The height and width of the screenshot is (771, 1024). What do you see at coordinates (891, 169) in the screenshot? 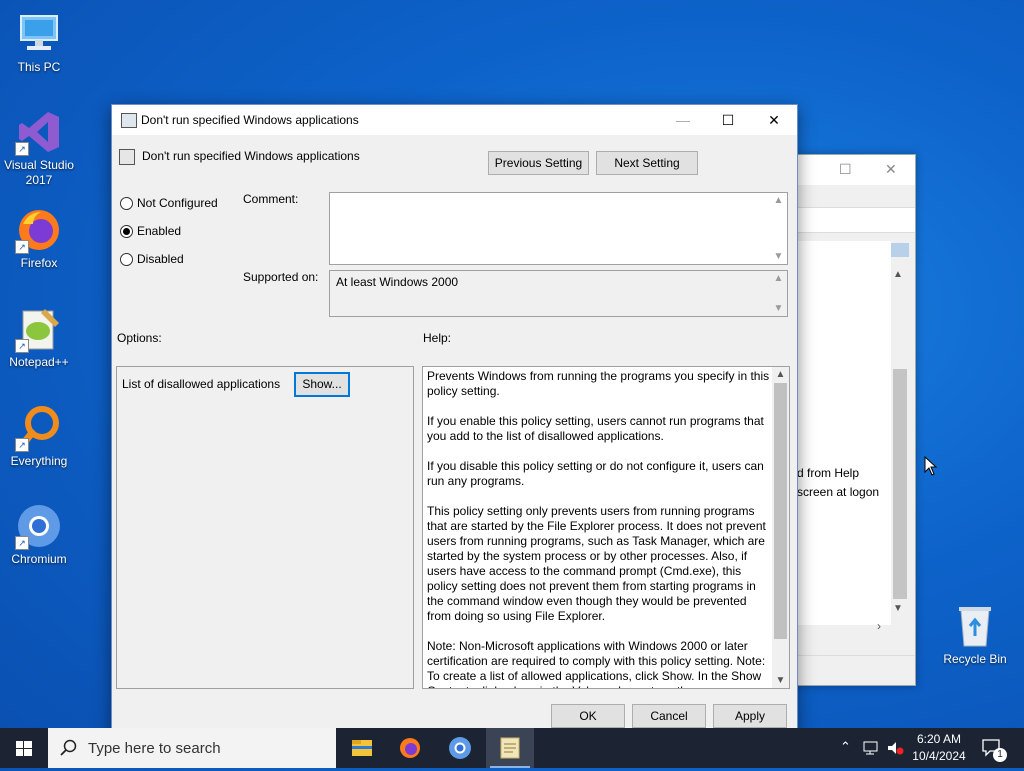
I see `close-icon: ✕` at bounding box center [891, 169].